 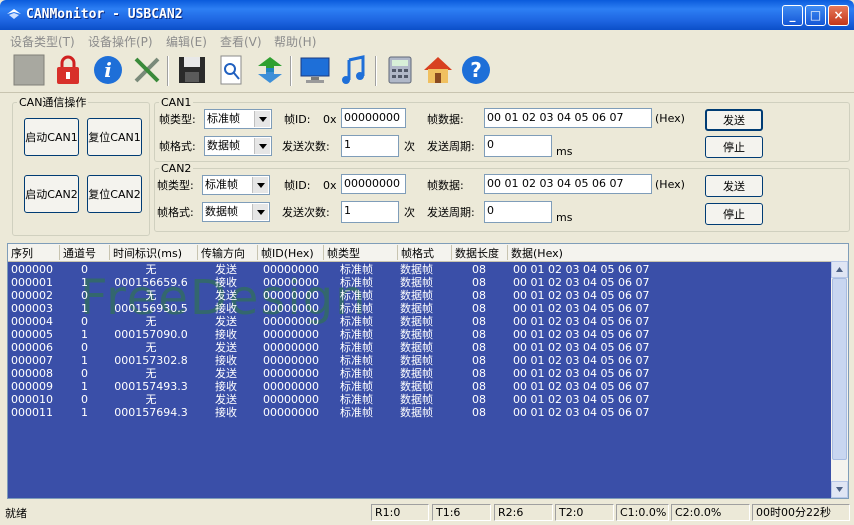 I want to click on col-header-frame-id: 帧ID(Hex), so click(x=291, y=252).